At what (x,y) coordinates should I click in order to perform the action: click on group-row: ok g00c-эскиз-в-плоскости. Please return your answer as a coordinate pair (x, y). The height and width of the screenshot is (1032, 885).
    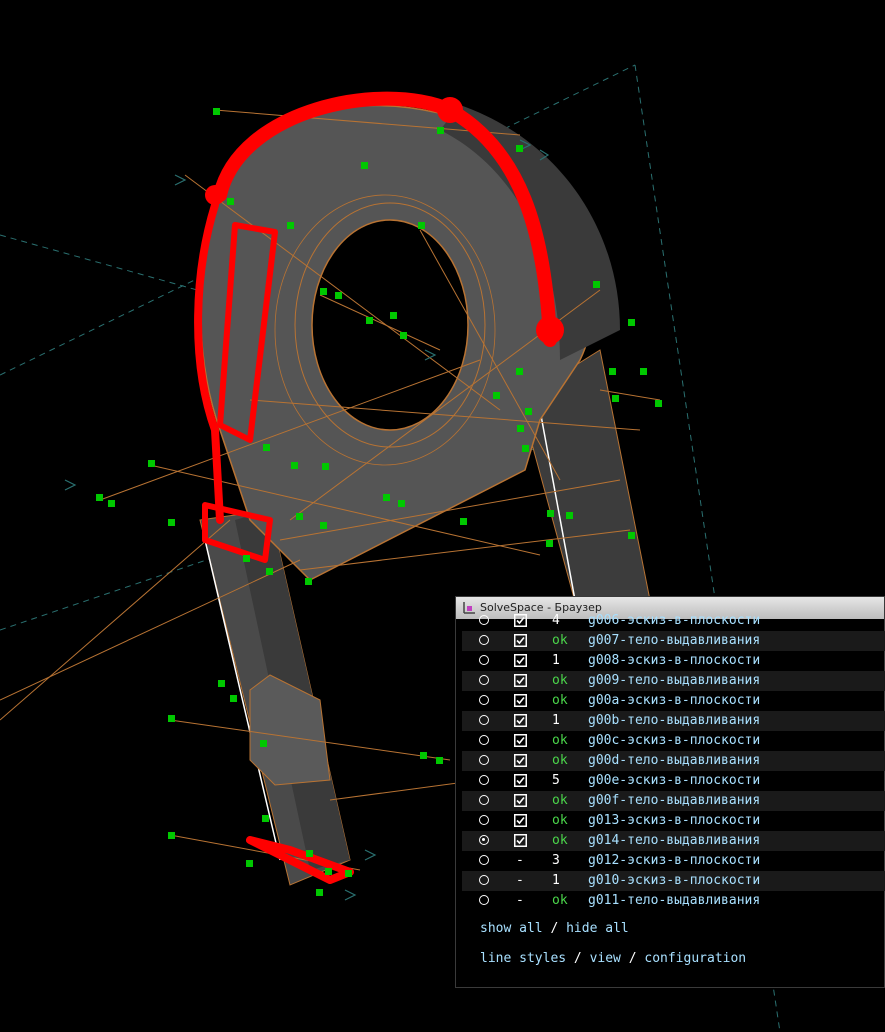
    Looking at the image, I should click on (673, 741).